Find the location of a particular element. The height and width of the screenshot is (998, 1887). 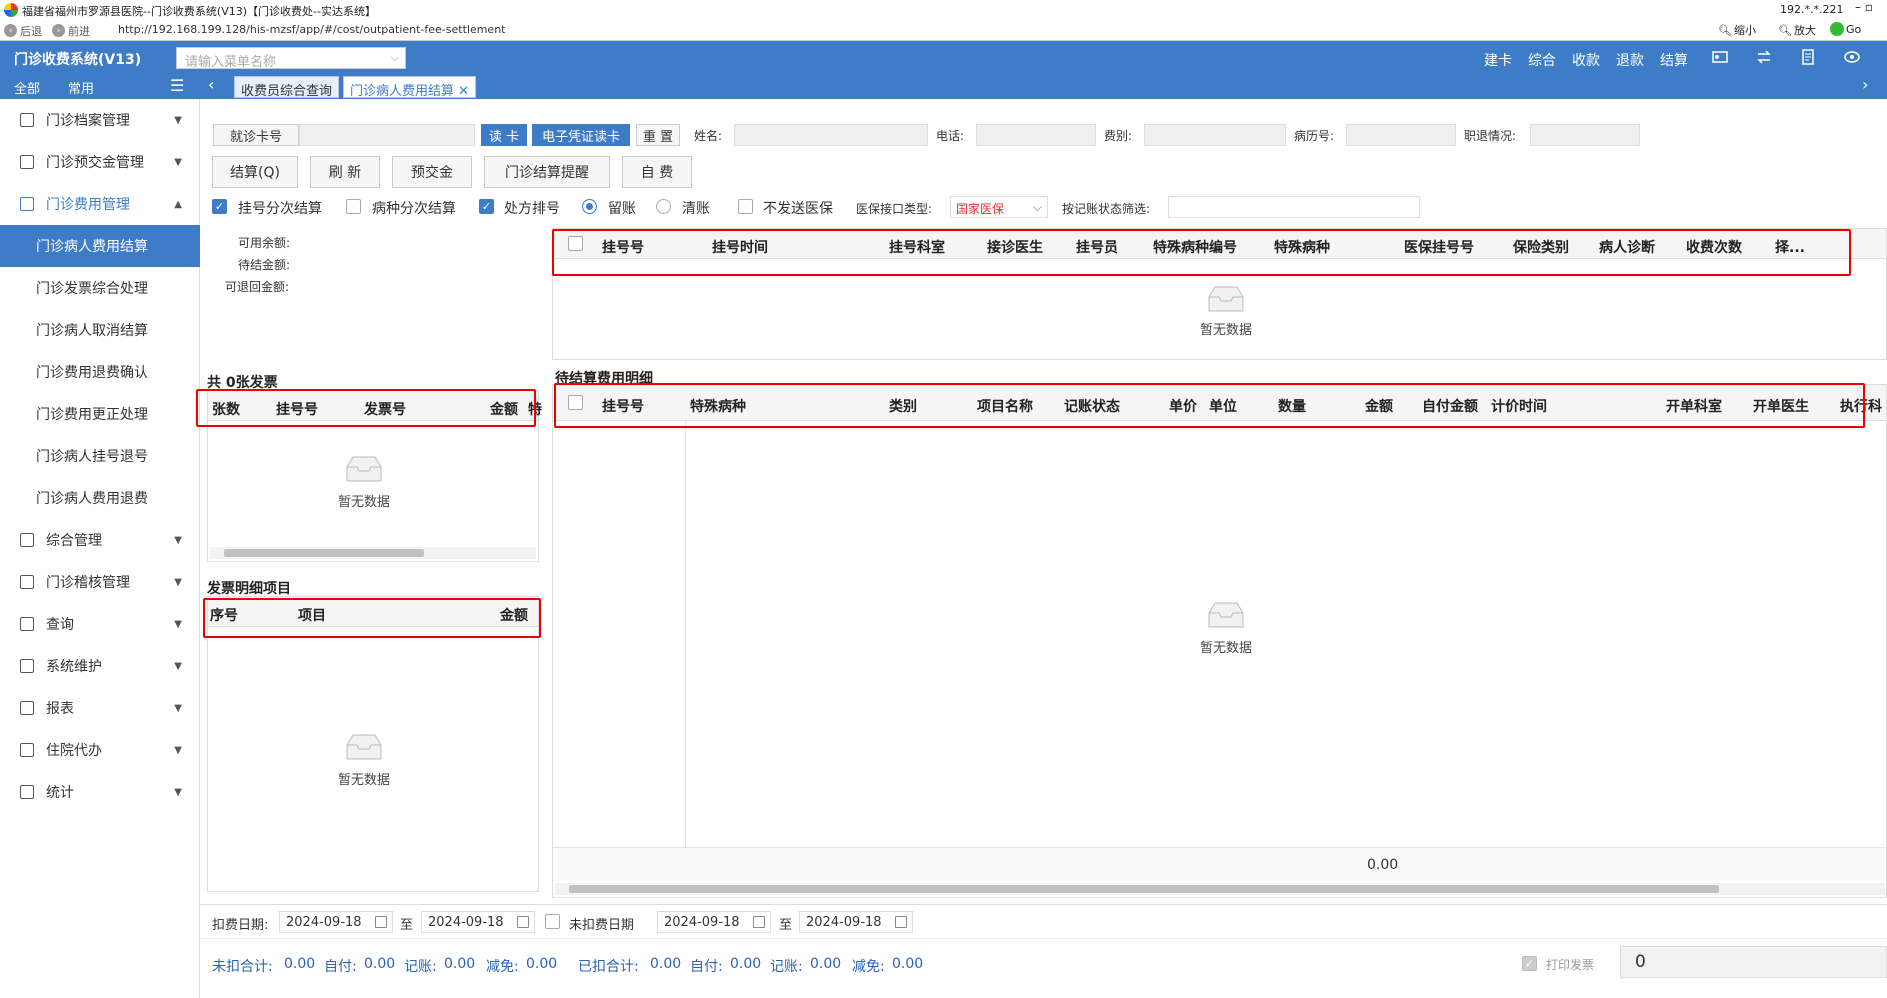

sidebar-item-query: 查询 ▼ is located at coordinates (100, 624).